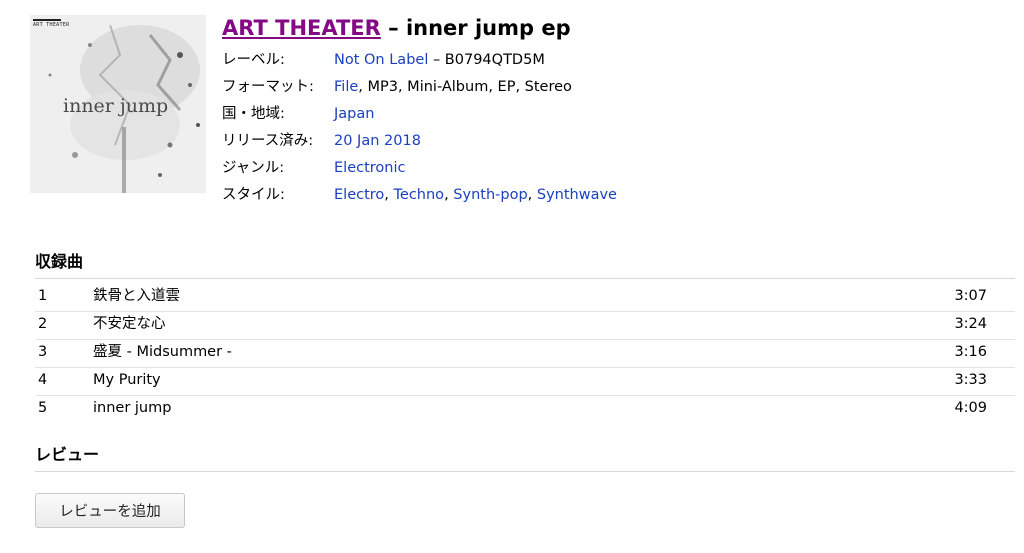 The image size is (1024, 553). I want to click on track-title: 不安定な心, so click(129, 324).